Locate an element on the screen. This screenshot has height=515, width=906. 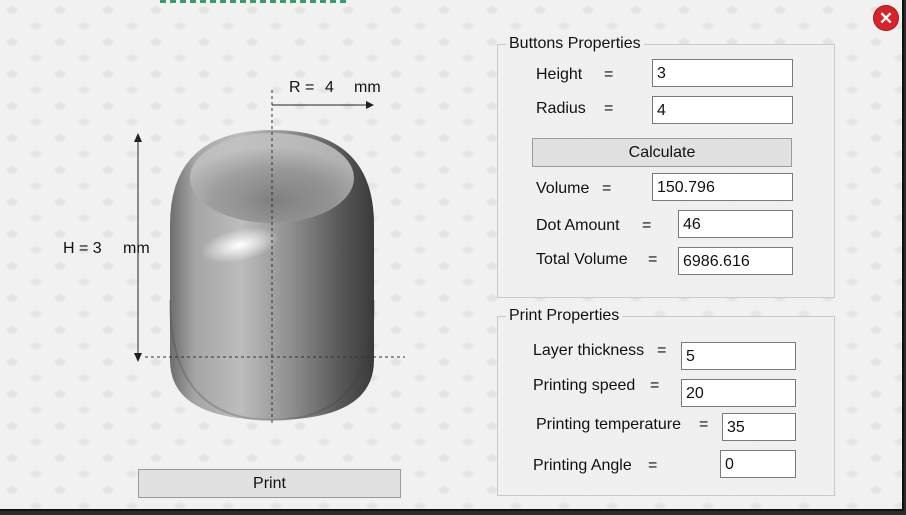
printing-speed-input is located at coordinates (738, 393).